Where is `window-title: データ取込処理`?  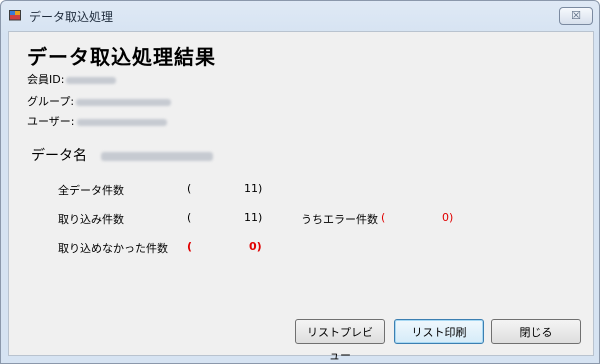
window-title: データ取込処理 is located at coordinates (71, 17).